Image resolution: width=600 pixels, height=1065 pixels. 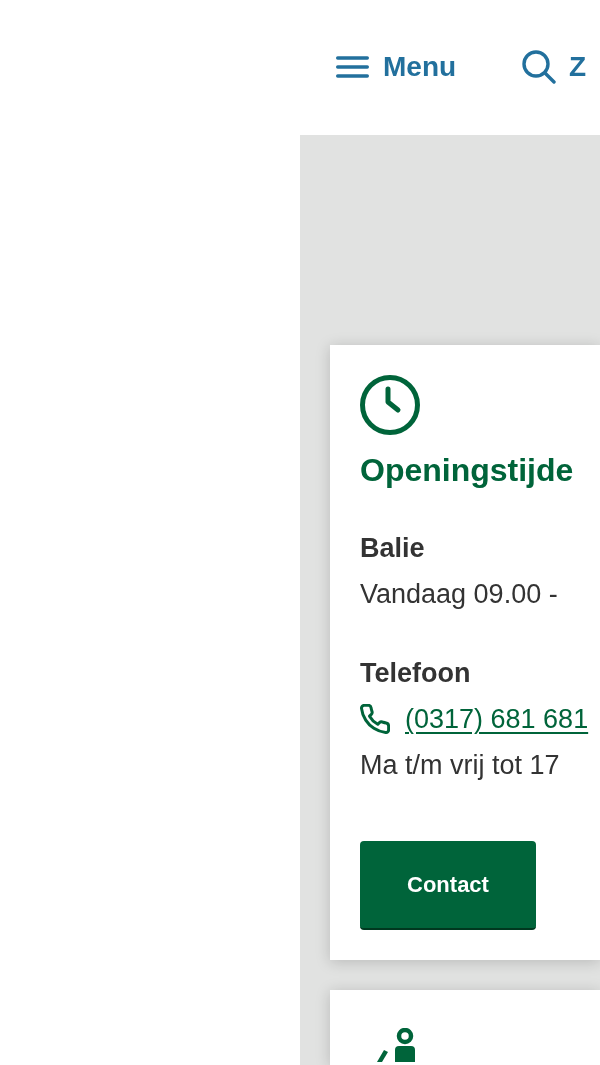 I want to click on info-text: Ma t/m vrij tot 17, so click(x=460, y=765).